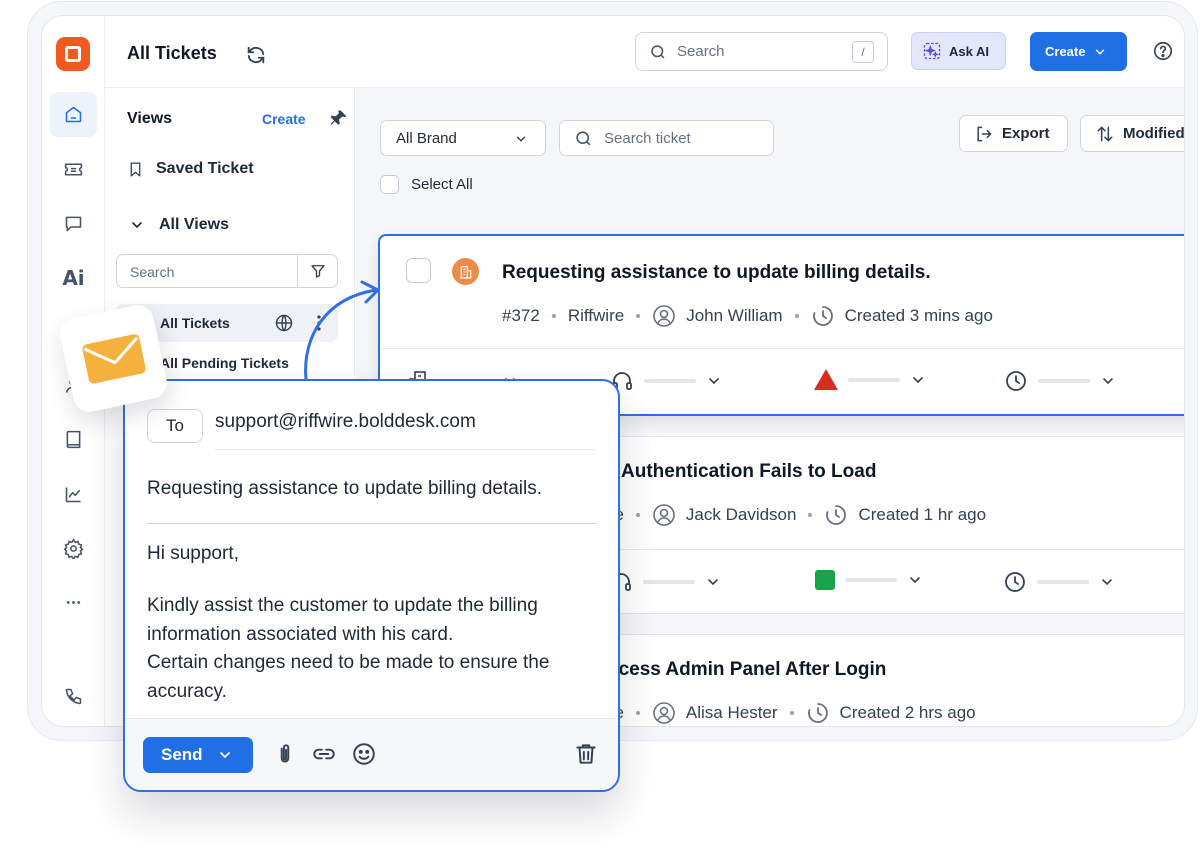  What do you see at coordinates (73, 494) in the screenshot?
I see `analytics-icon` at bounding box center [73, 494].